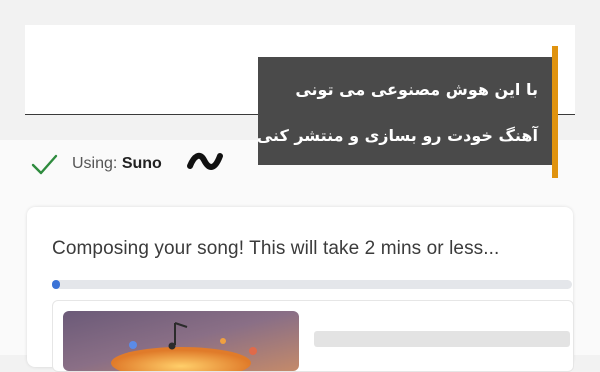  What do you see at coordinates (416, 89) in the screenshot?
I see `banner-line-1: با این هوش مصنوعی می تونی` at bounding box center [416, 89].